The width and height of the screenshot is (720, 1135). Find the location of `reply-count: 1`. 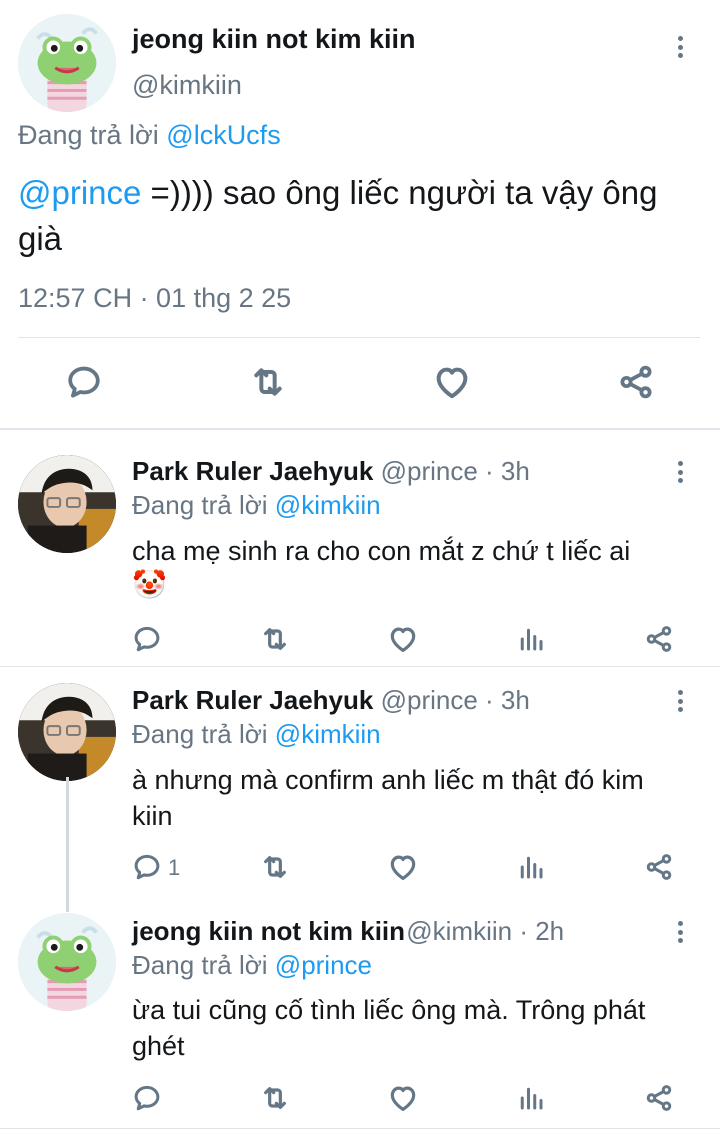

reply-count: 1 is located at coordinates (174, 867).